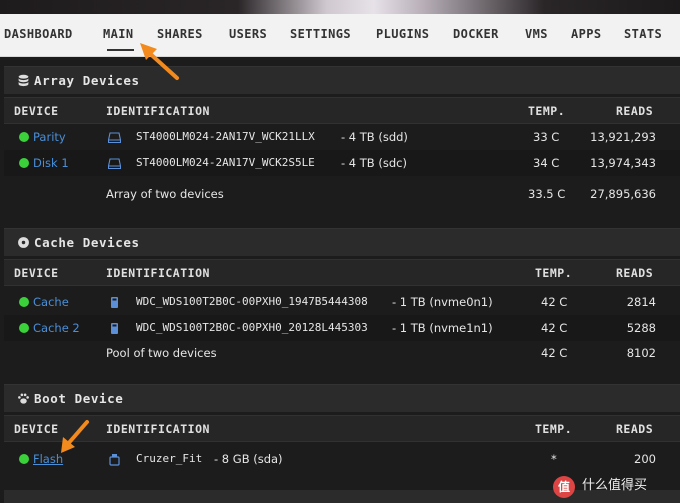 The height and width of the screenshot is (503, 680). What do you see at coordinates (342, 272) in the screenshot?
I see `cache-column-headers: DEVICE IDENTIFICATION TEMP. READS` at bounding box center [342, 272].